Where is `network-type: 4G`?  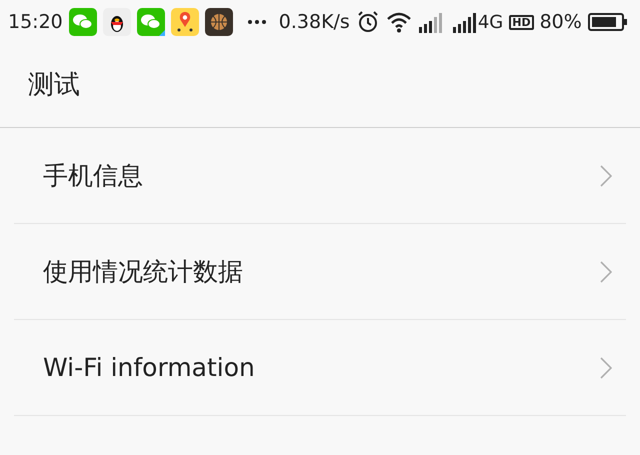 network-type: 4G is located at coordinates (491, 22).